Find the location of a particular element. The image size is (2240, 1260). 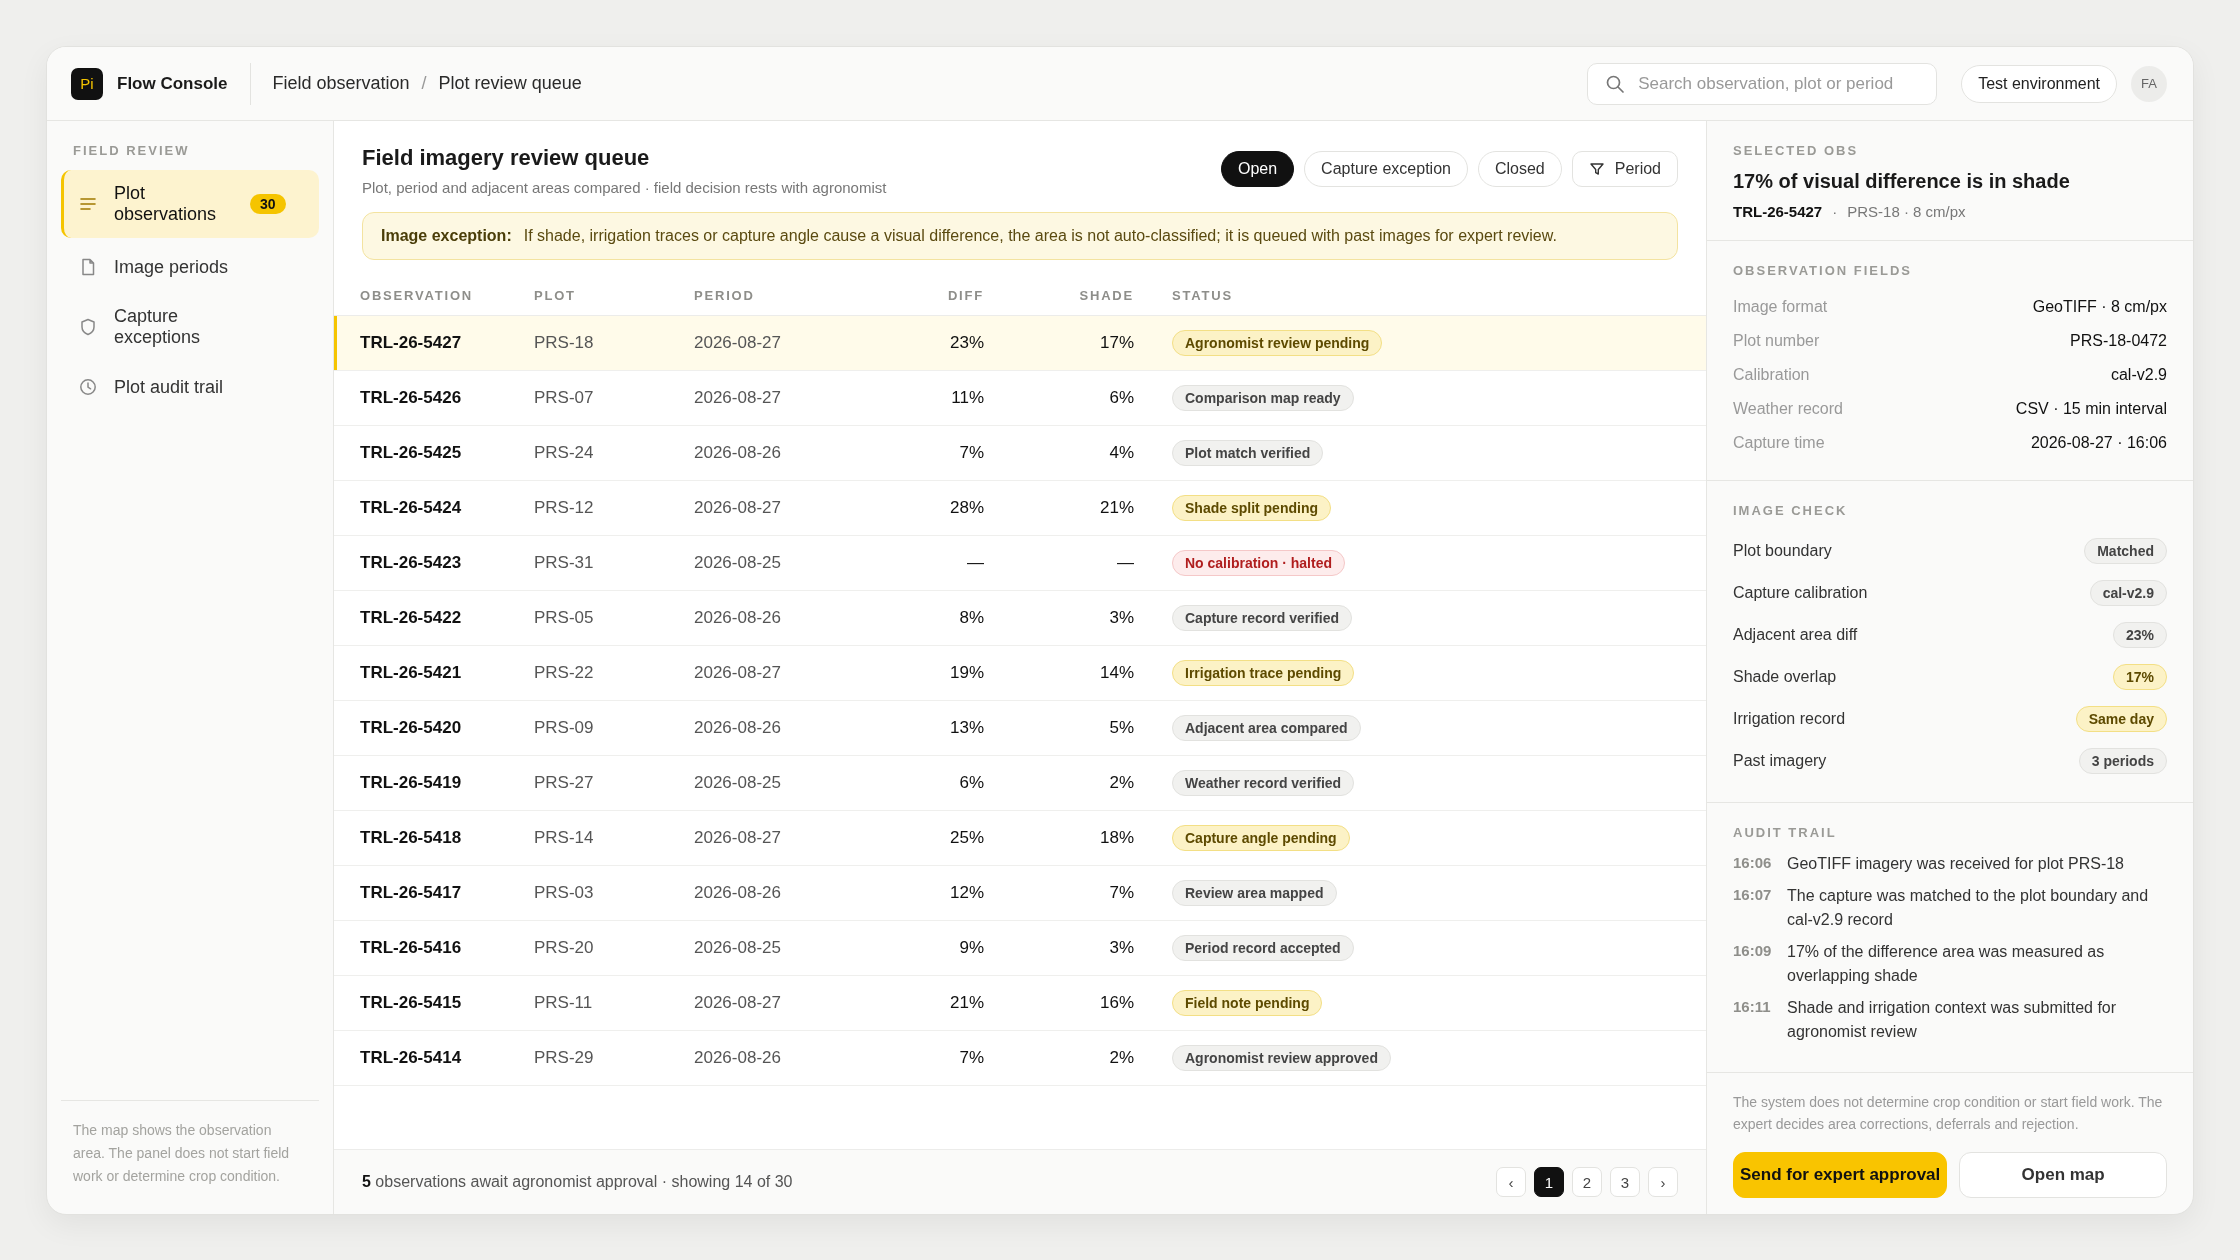

filter-chip: Period is located at coordinates (1624, 169).